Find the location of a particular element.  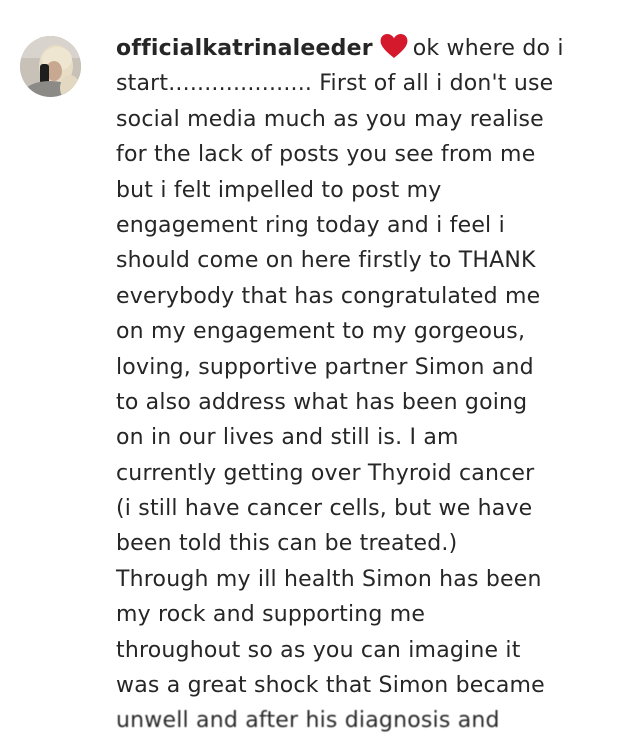

comment-line: but i felt impelled to post my is located at coordinates (279, 190).